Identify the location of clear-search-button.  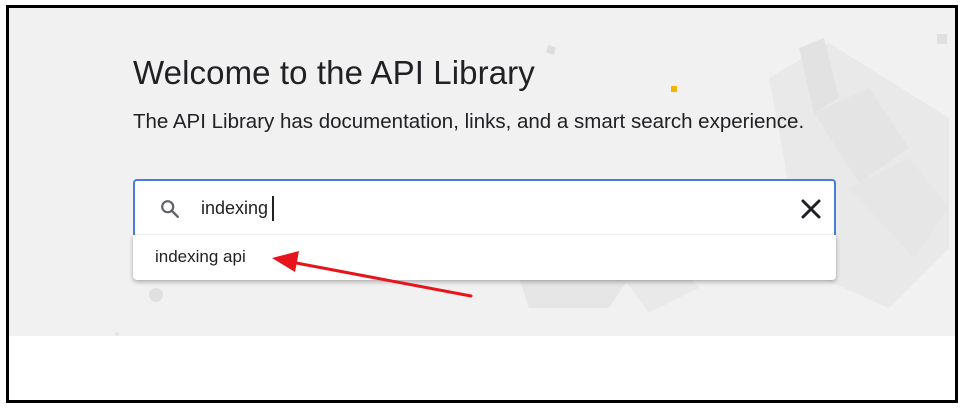
(811, 209).